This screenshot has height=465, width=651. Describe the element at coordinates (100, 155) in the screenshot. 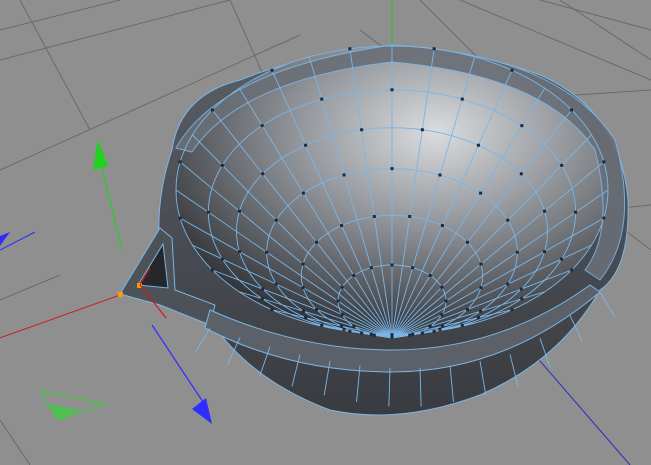

I see `gizmo-y-arrow` at that location.